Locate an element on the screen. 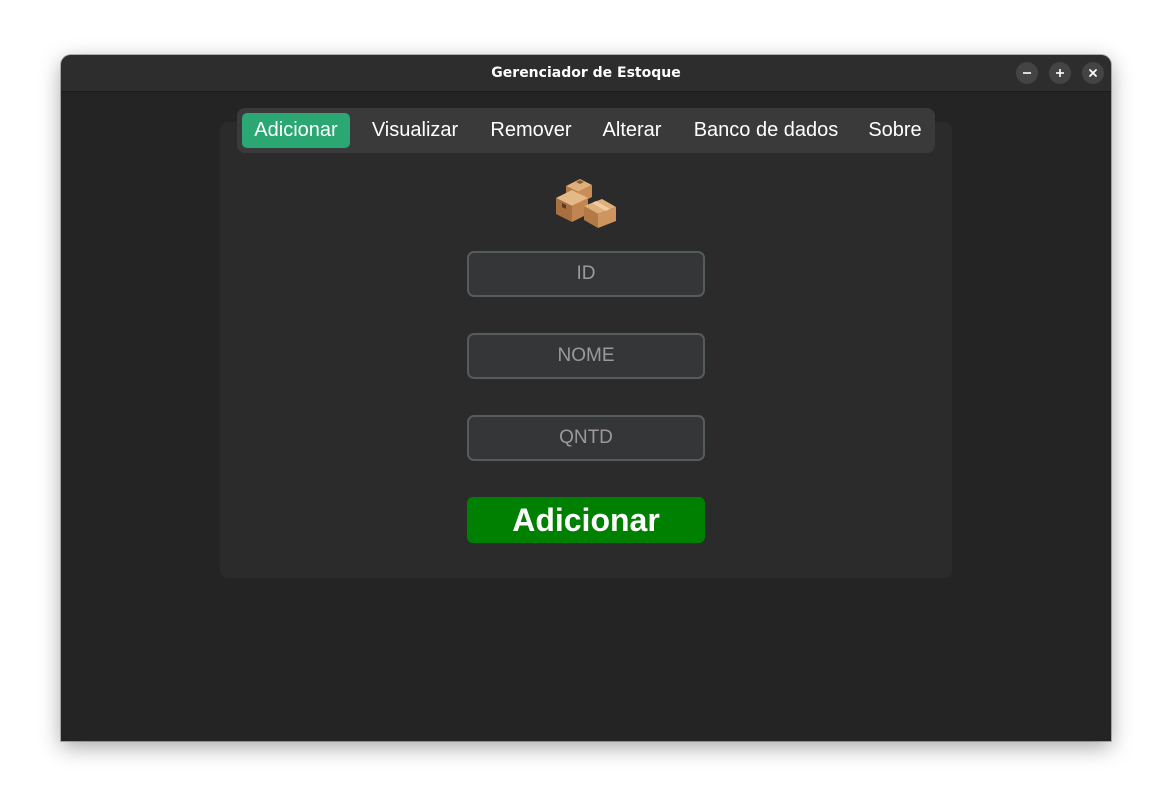  window-title: Gerenciador de Estoque is located at coordinates (586, 73).